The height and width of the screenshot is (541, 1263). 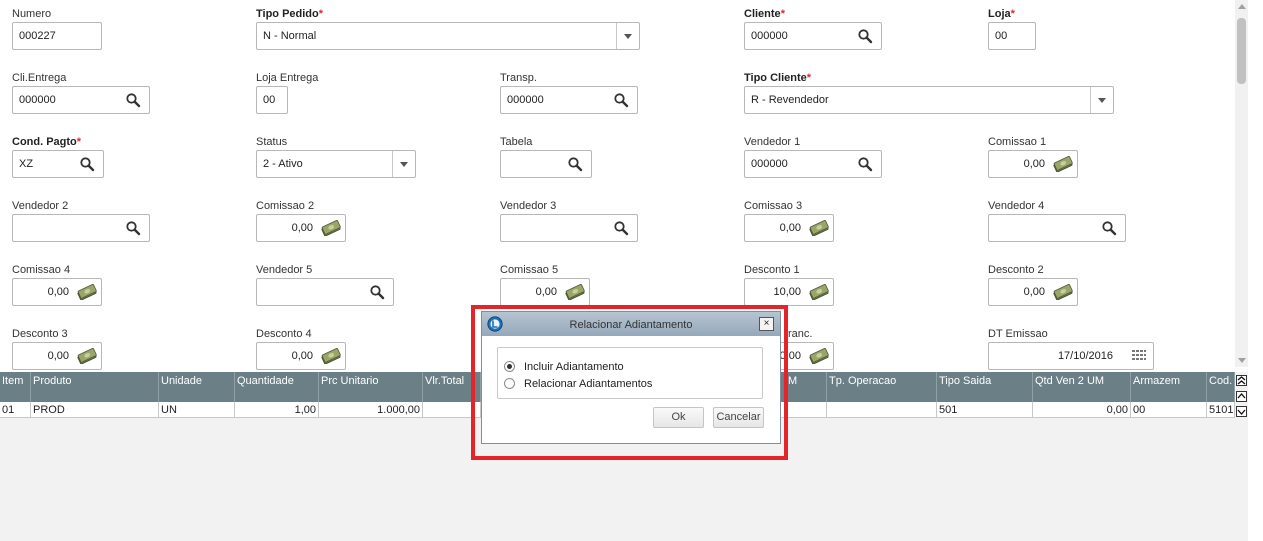 What do you see at coordinates (371, 387) in the screenshot?
I see `col-prc-unitario: Prc Unitario` at bounding box center [371, 387].